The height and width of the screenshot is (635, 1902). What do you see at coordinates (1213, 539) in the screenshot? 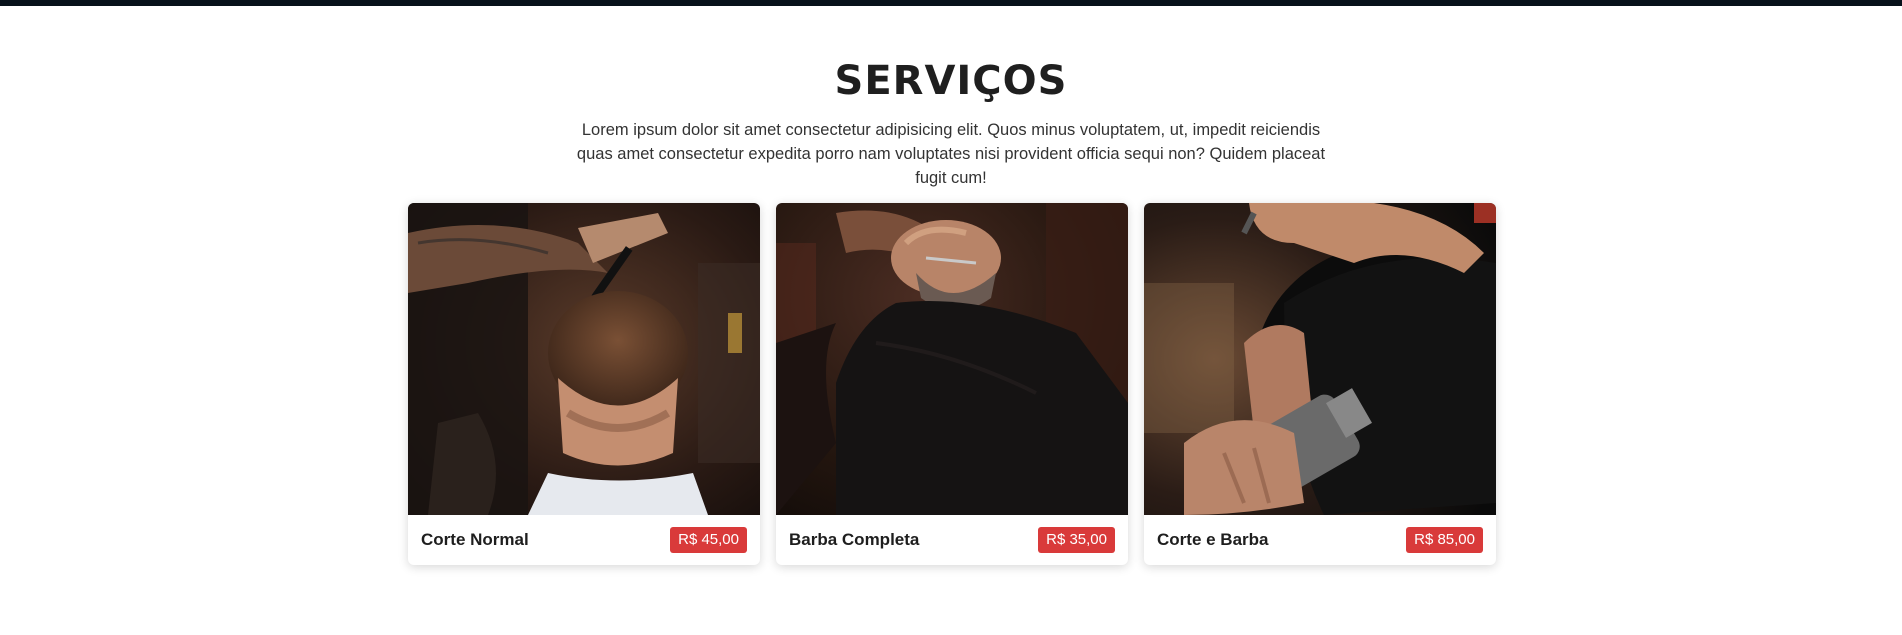
I see `service-name: Corte e Barba` at bounding box center [1213, 539].